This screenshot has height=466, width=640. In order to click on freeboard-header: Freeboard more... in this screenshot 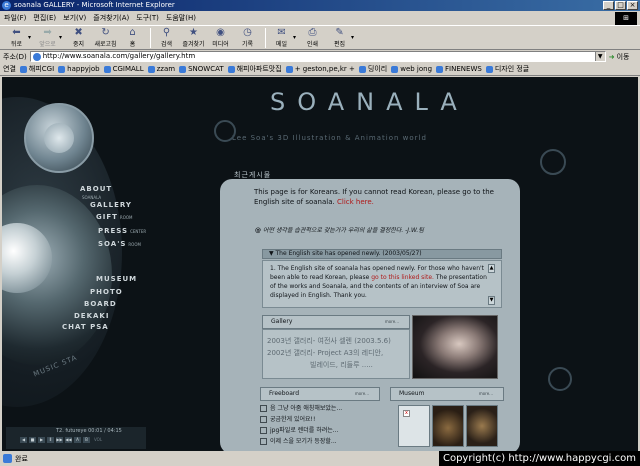, I will do `click(320, 394)`.